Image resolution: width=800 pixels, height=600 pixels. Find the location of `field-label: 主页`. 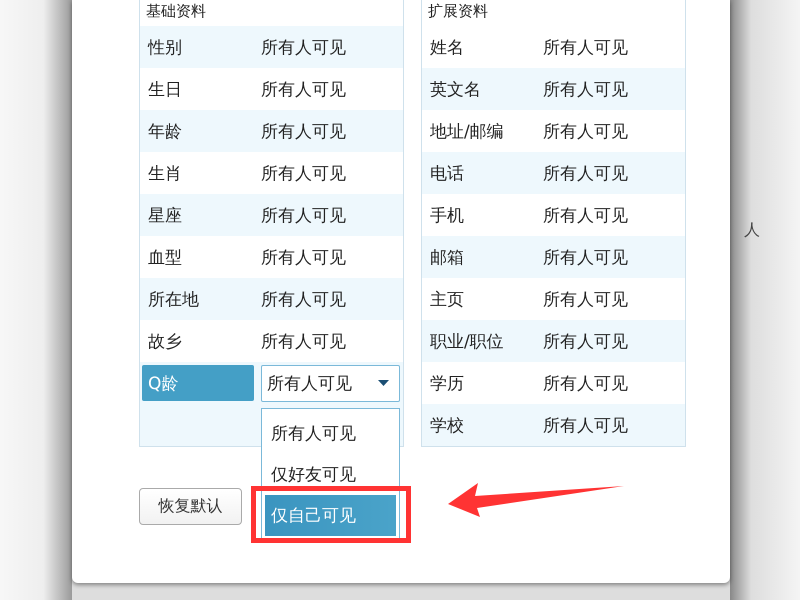

field-label: 主页 is located at coordinates (447, 300).